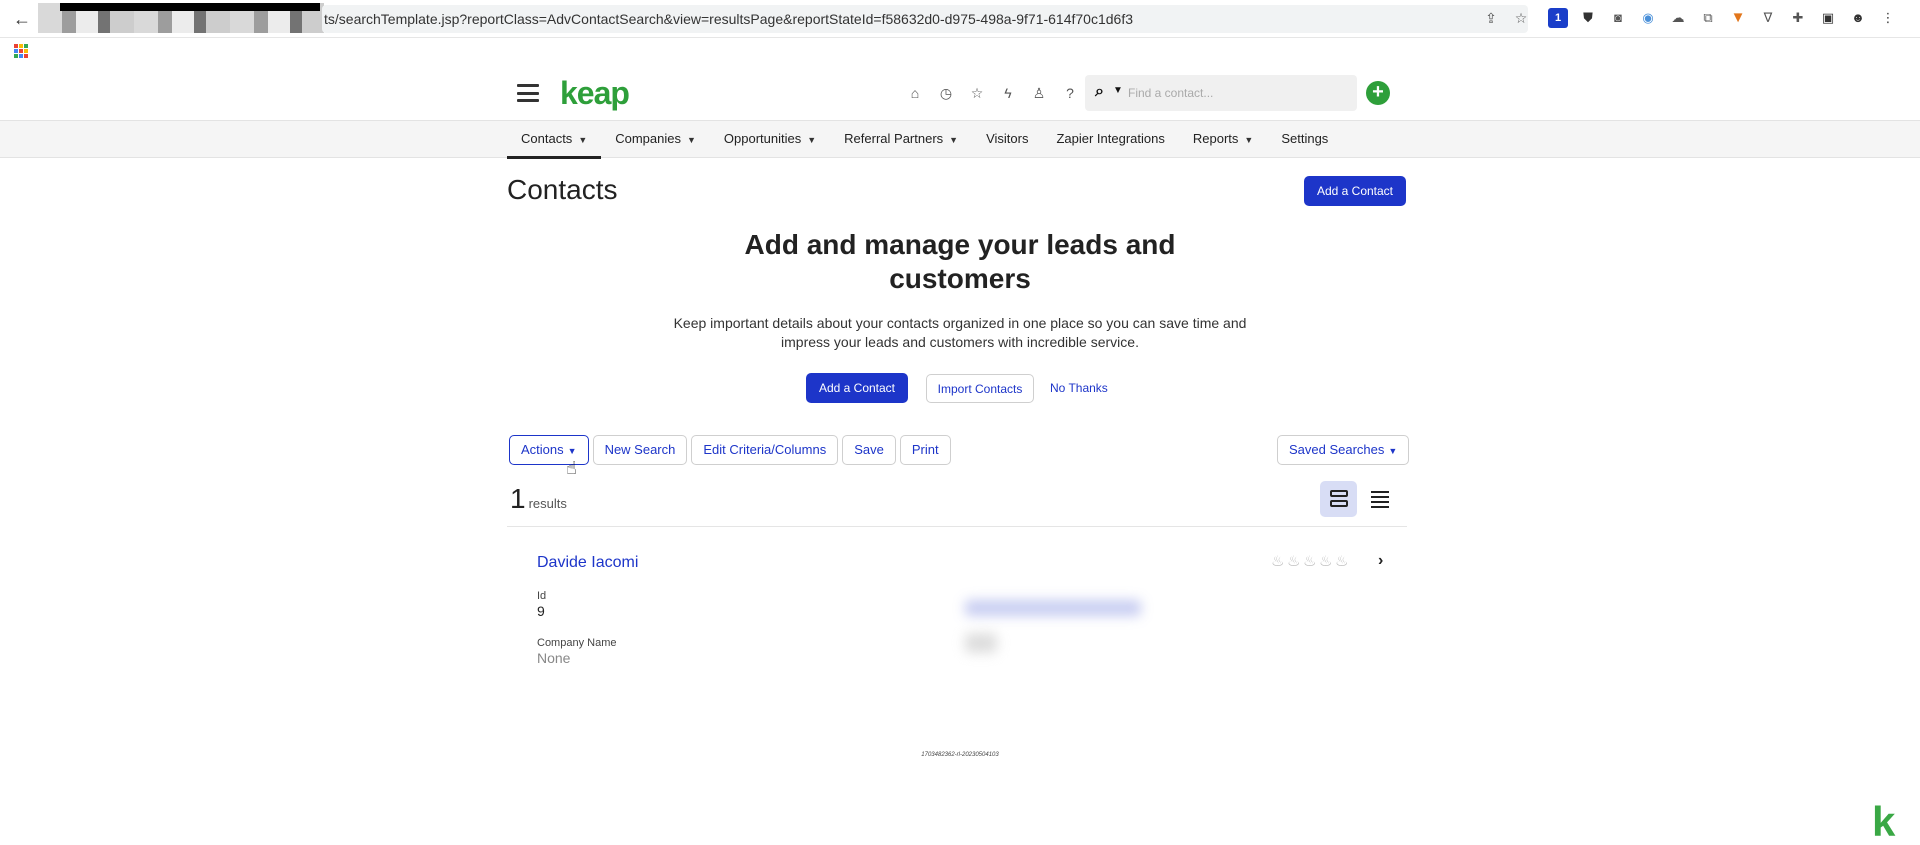 The width and height of the screenshot is (1920, 845). What do you see at coordinates (1099, 92) in the screenshot?
I see `search-icon: ⌕` at bounding box center [1099, 92].